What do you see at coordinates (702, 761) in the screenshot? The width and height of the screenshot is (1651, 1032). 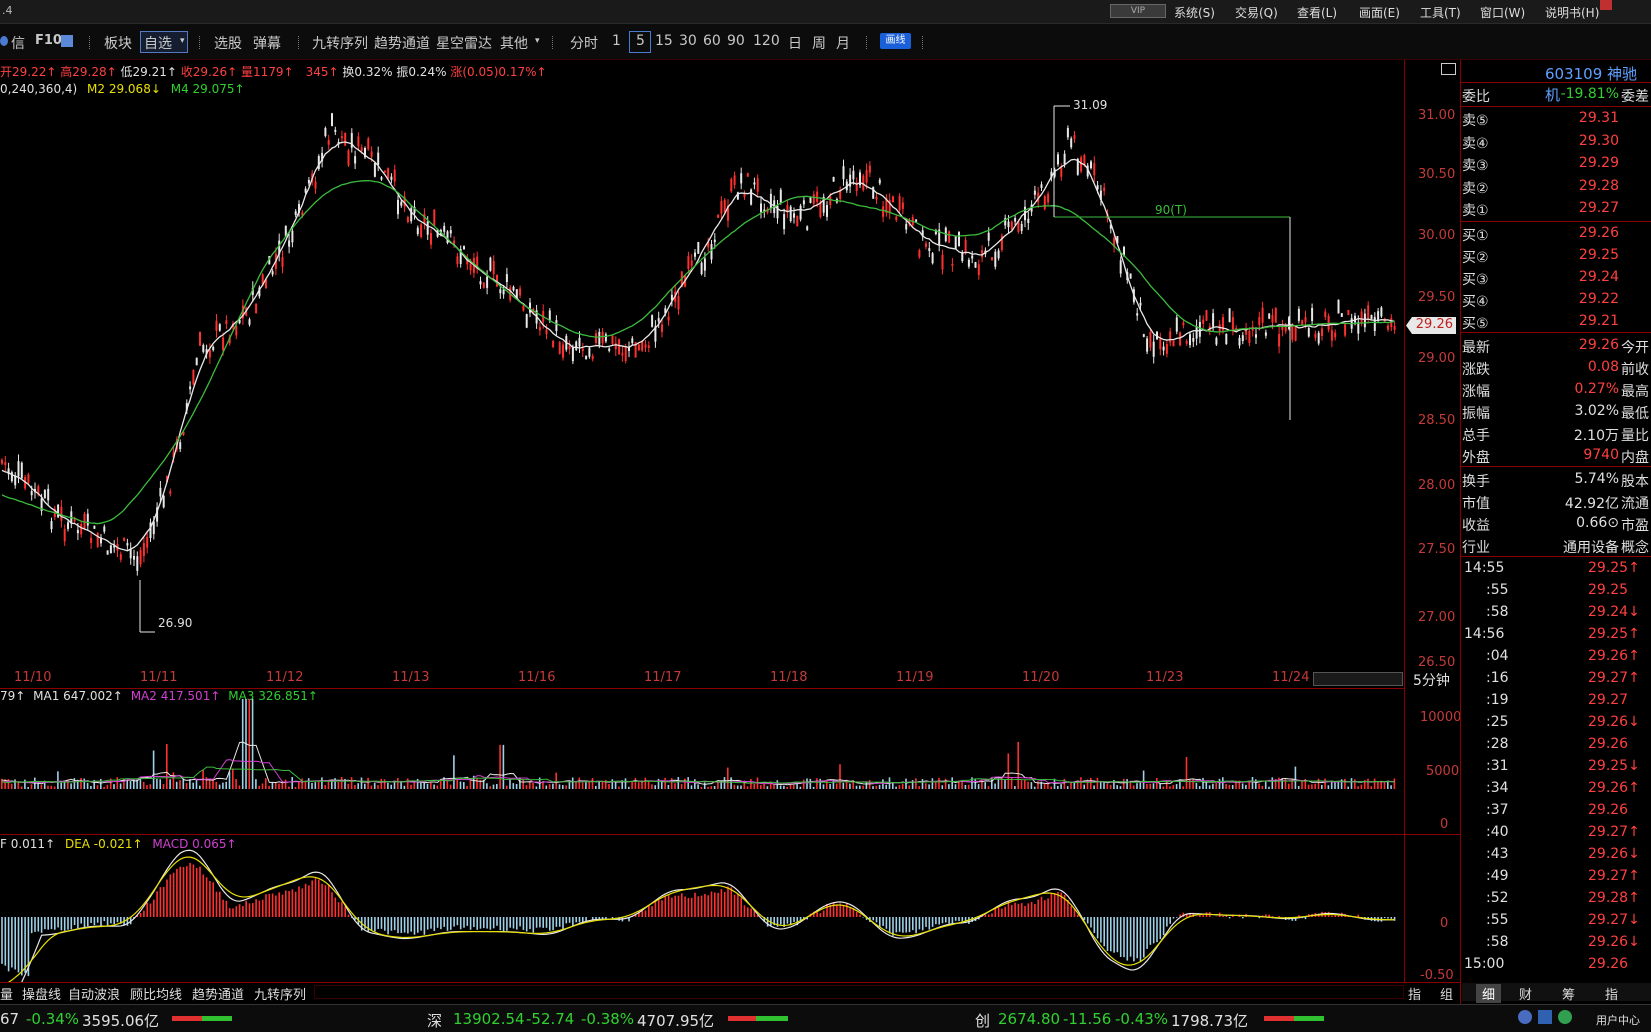 I see `volume-chart` at bounding box center [702, 761].